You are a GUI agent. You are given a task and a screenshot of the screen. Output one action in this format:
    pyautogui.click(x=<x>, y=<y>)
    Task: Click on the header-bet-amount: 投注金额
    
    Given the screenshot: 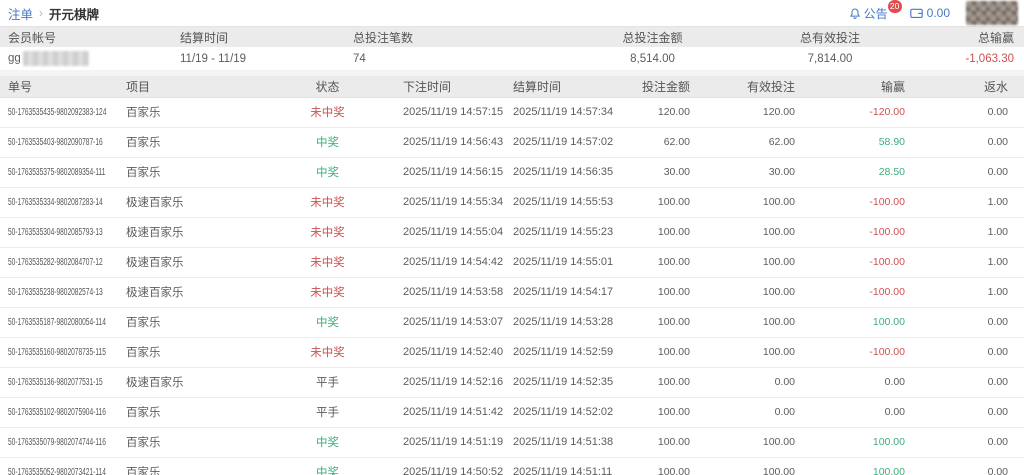 What is the action you would take?
    pyautogui.click(x=657, y=87)
    